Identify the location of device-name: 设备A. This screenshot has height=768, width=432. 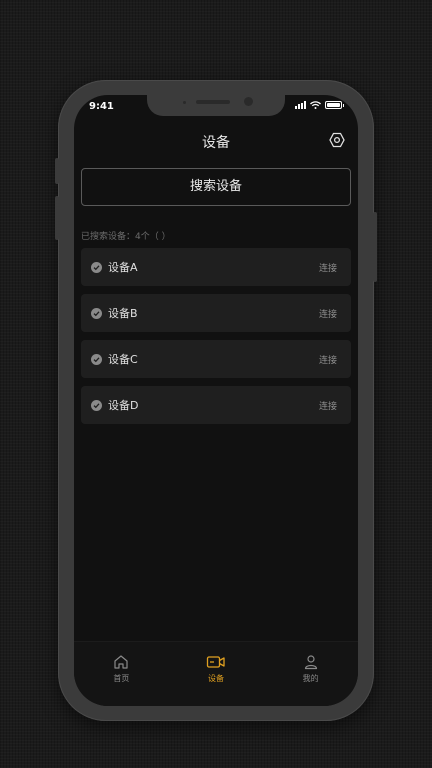
(123, 267).